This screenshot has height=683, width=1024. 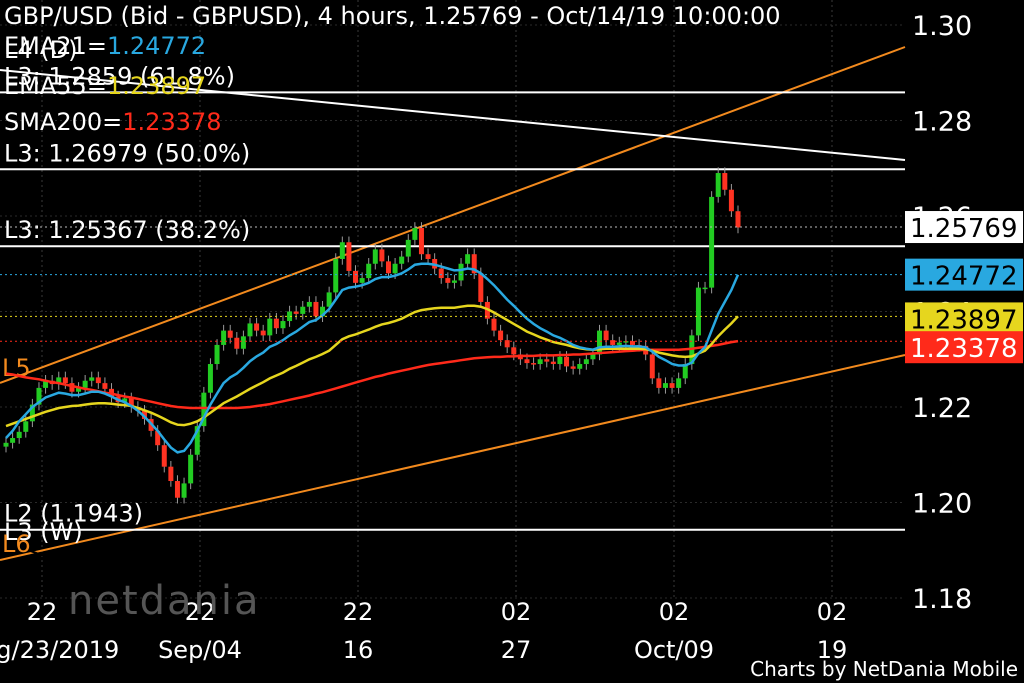 What do you see at coordinates (156, 86) in the screenshot?
I see `legend-ema55-value: 1.23897` at bounding box center [156, 86].